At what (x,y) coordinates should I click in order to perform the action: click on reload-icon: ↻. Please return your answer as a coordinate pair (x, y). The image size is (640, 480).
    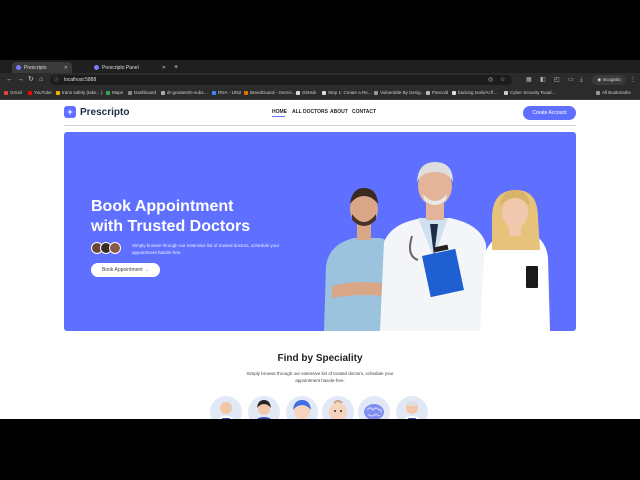
    Looking at the image, I should click on (31, 80).